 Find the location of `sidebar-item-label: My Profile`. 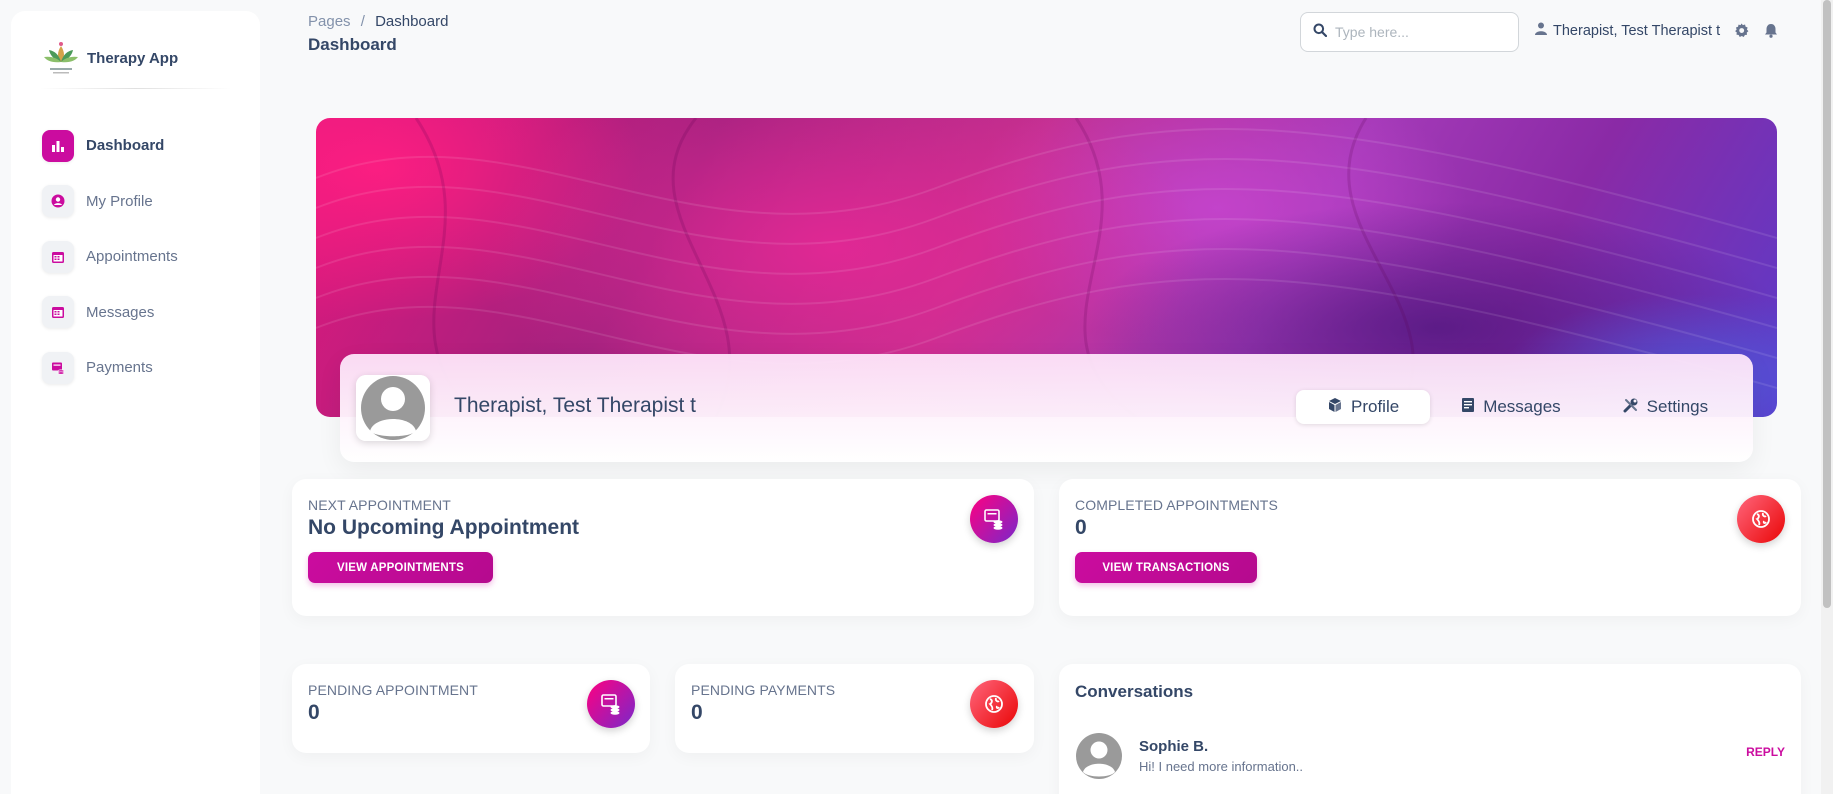

sidebar-item-label: My Profile is located at coordinates (119, 201).